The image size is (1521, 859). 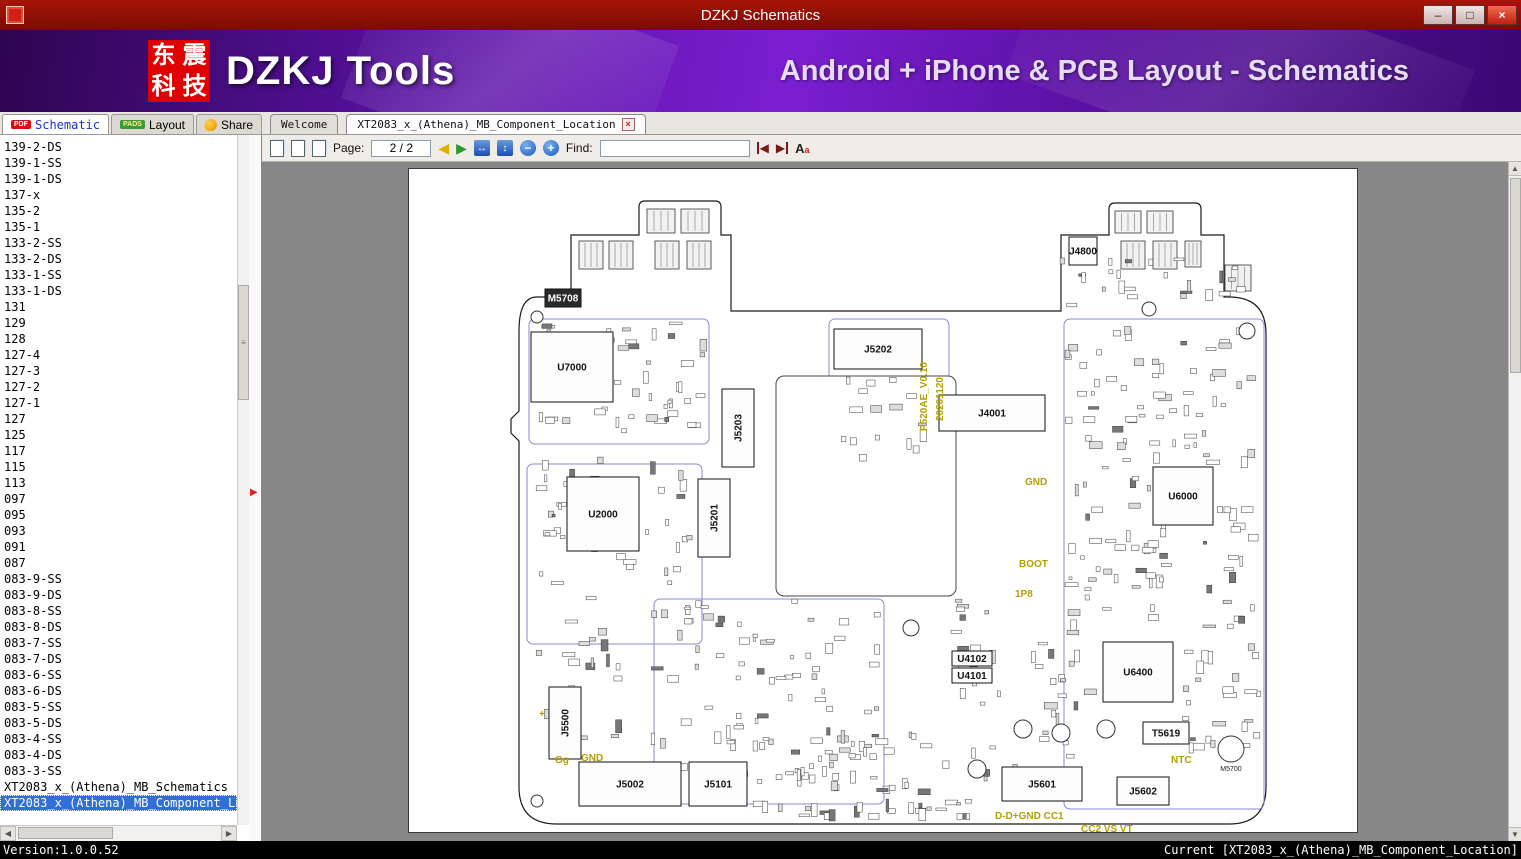 What do you see at coordinates (782, 148) in the screenshot?
I see `find-next-button: ▶` at bounding box center [782, 148].